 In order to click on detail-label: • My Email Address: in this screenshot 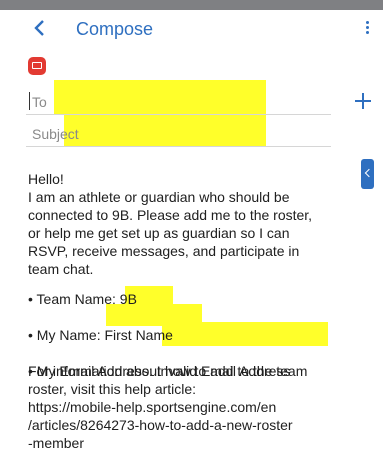, I will do `click(92, 371)`.